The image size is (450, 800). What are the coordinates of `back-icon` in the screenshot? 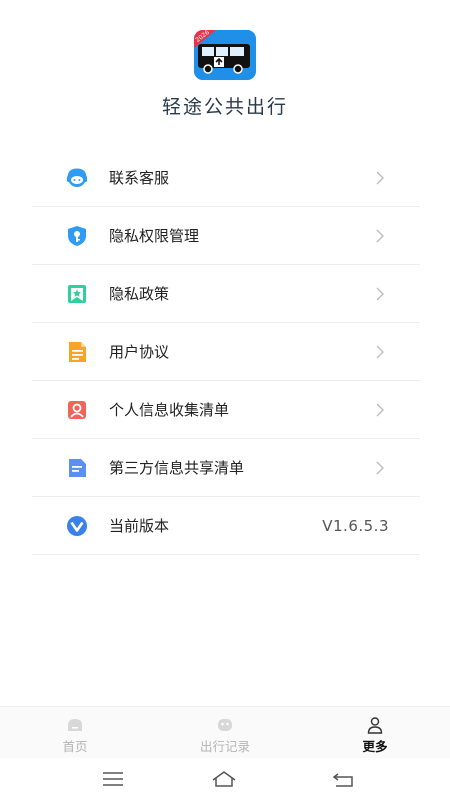 It's located at (343, 779).